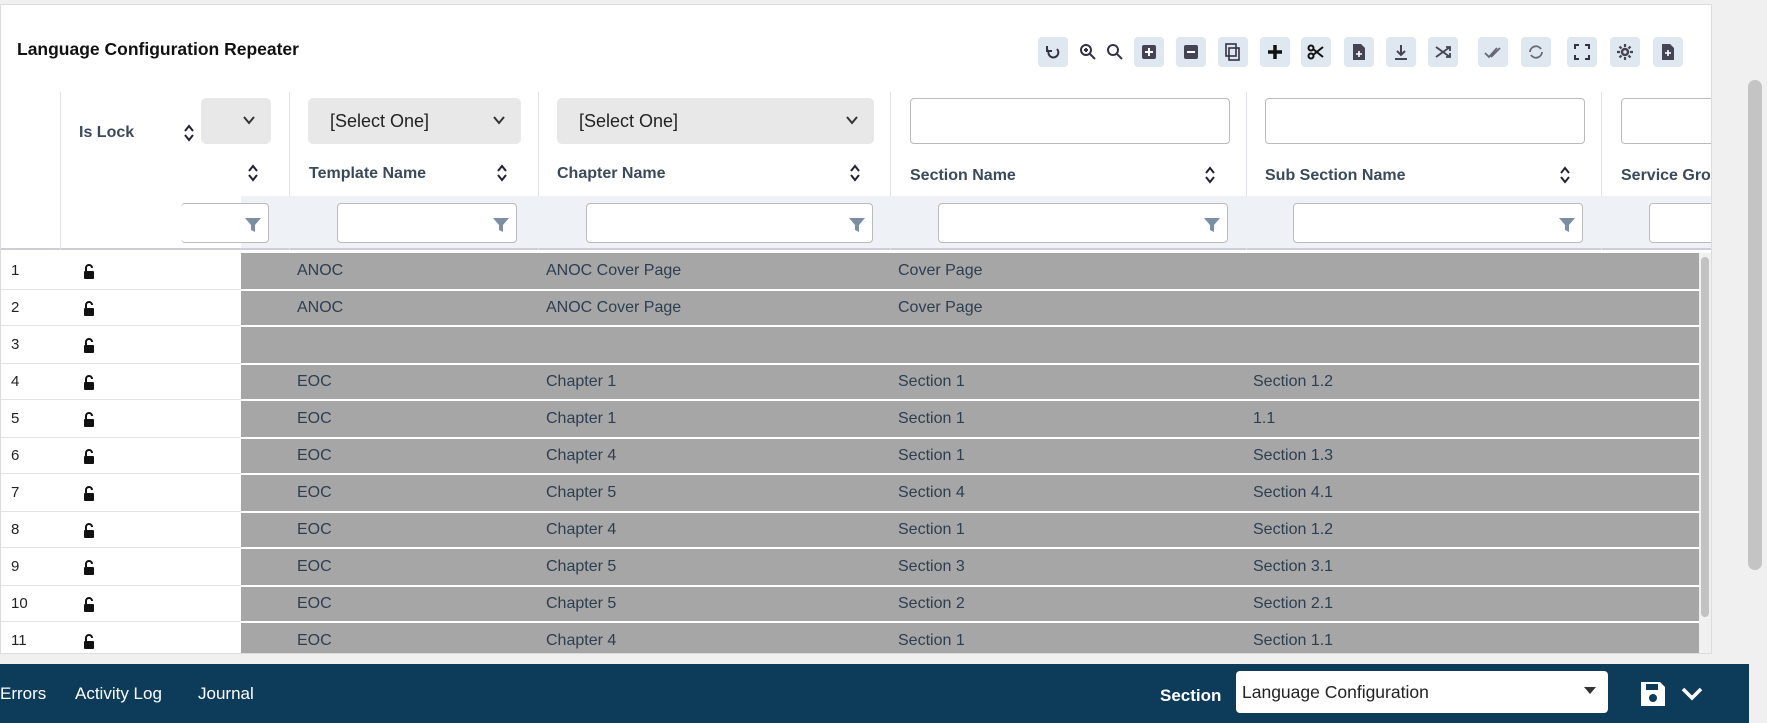  I want to click on service-group-input, so click(1666, 121).